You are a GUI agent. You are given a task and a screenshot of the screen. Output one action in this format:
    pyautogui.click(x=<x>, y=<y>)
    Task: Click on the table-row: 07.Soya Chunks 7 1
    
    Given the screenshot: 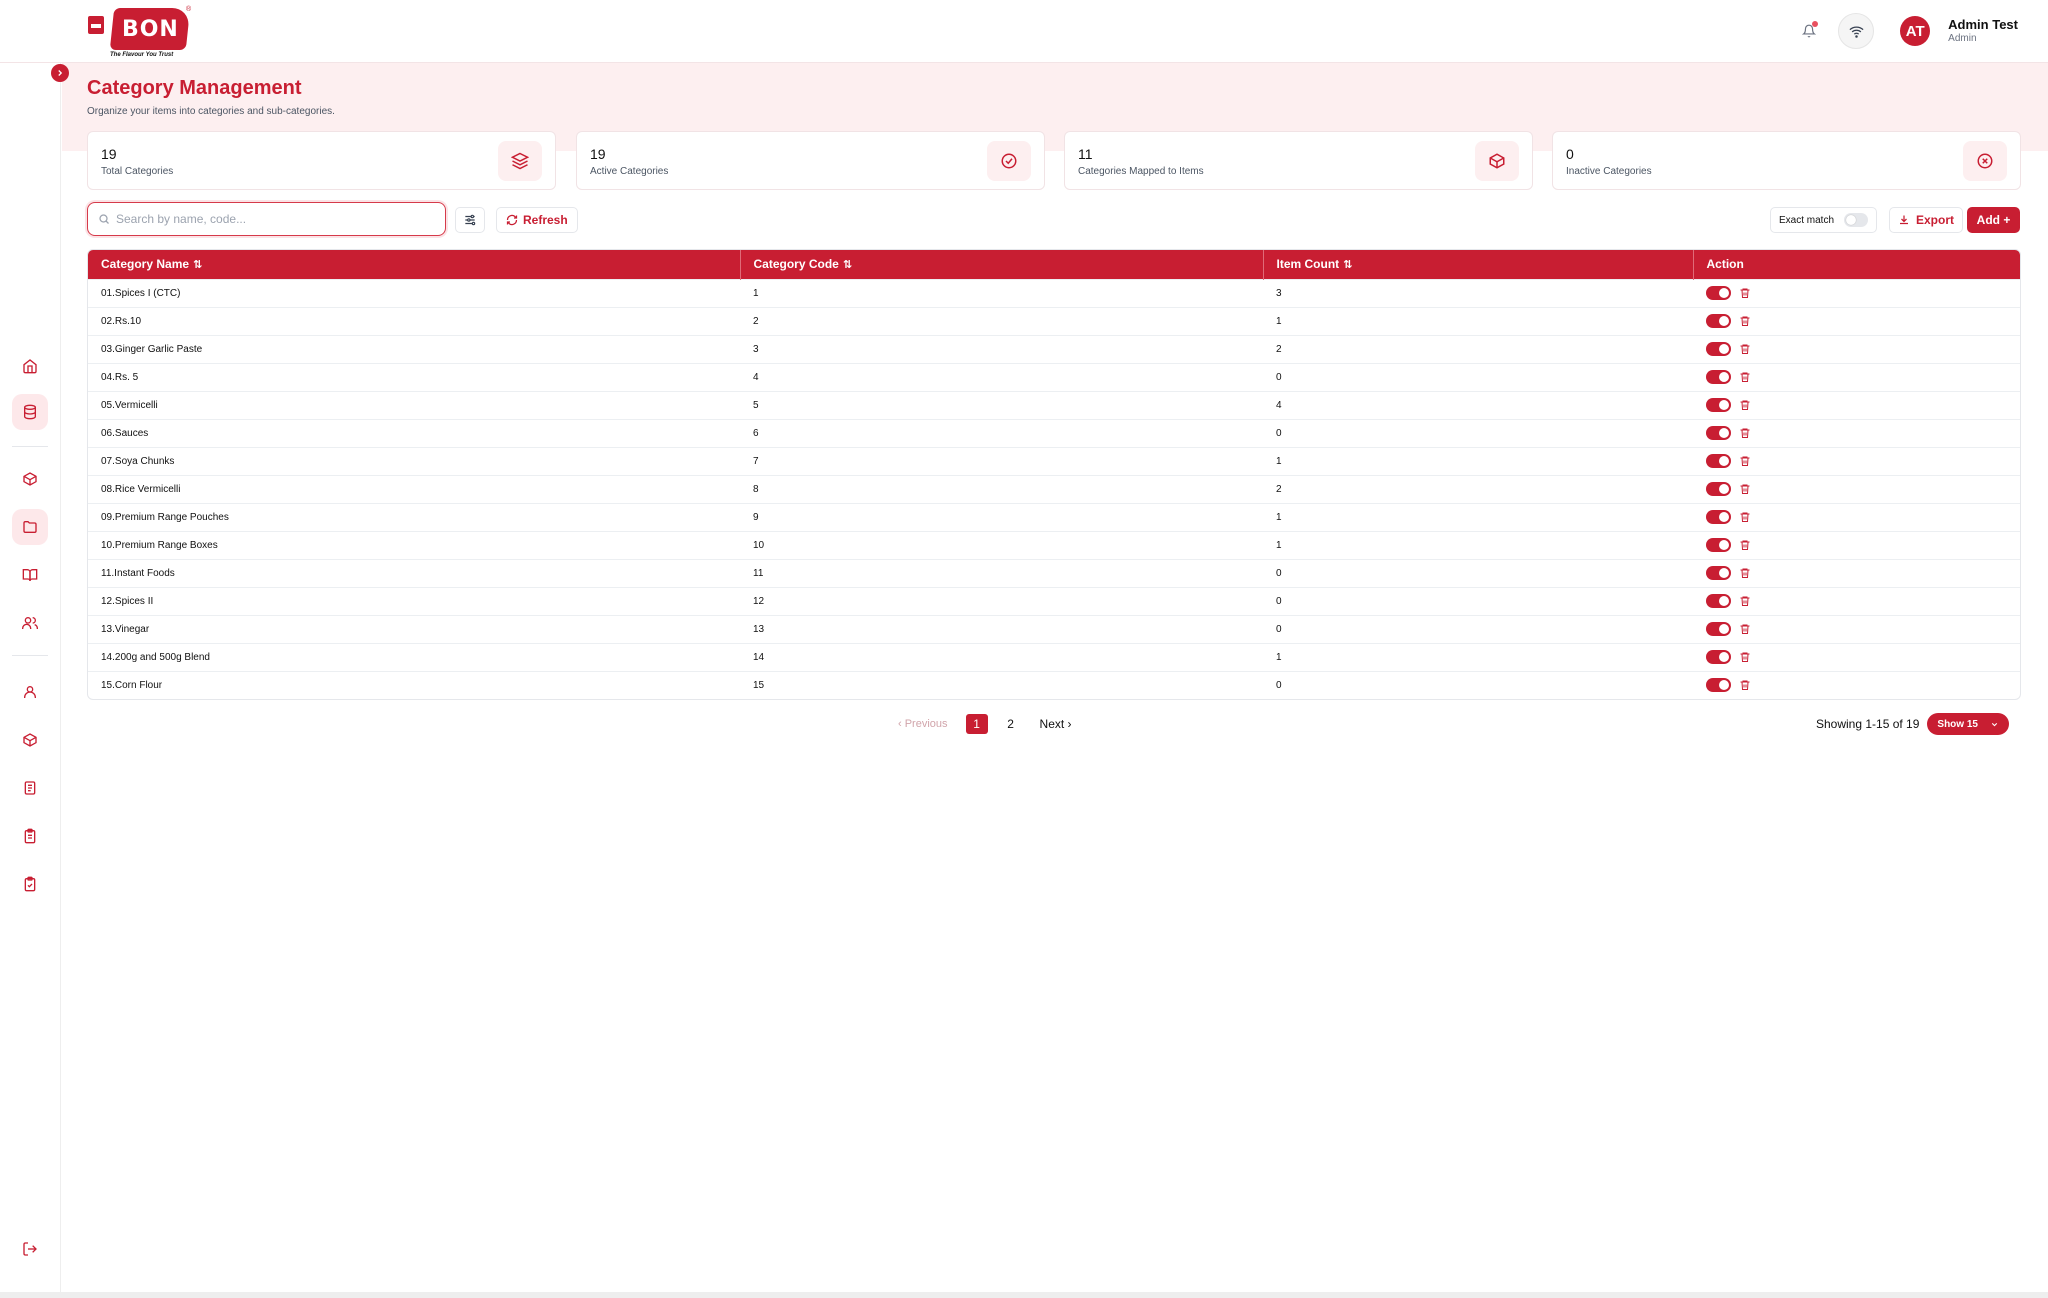 What is the action you would take?
    pyautogui.click(x=1054, y=460)
    